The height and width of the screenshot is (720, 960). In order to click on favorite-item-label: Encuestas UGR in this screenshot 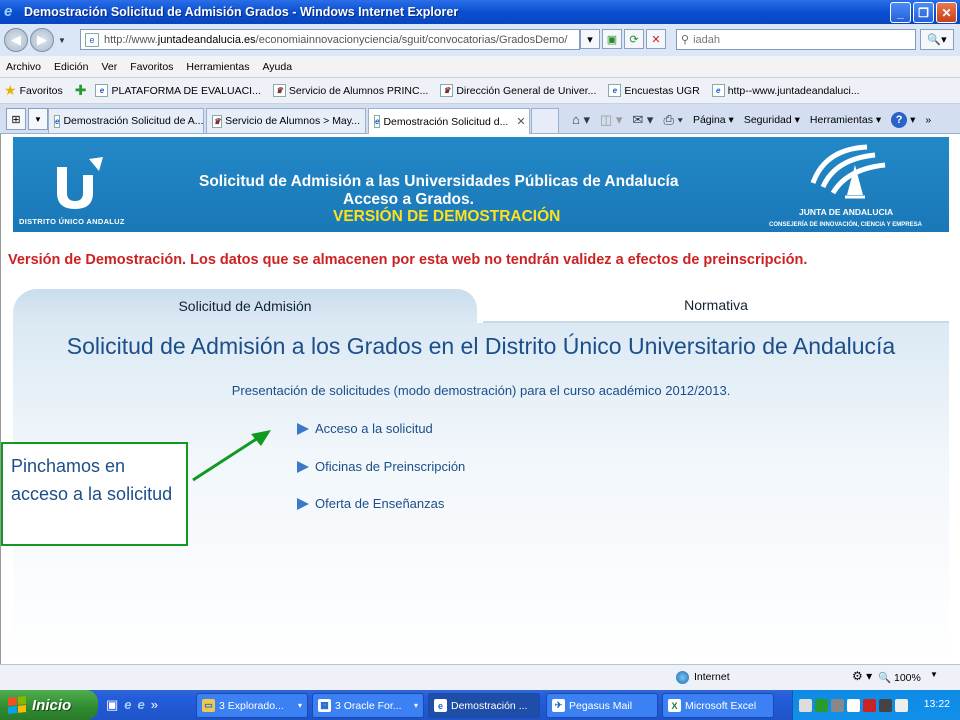, I will do `click(662, 90)`.